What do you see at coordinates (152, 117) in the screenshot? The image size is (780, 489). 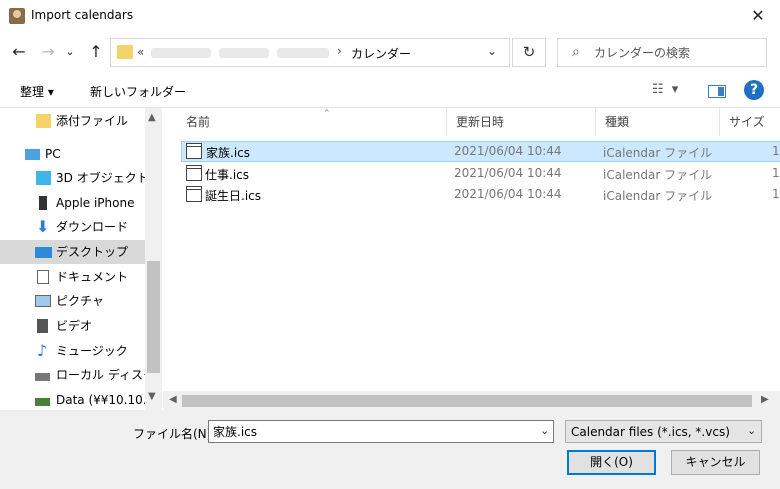 I see `scroll-up-icon: ▲` at bounding box center [152, 117].